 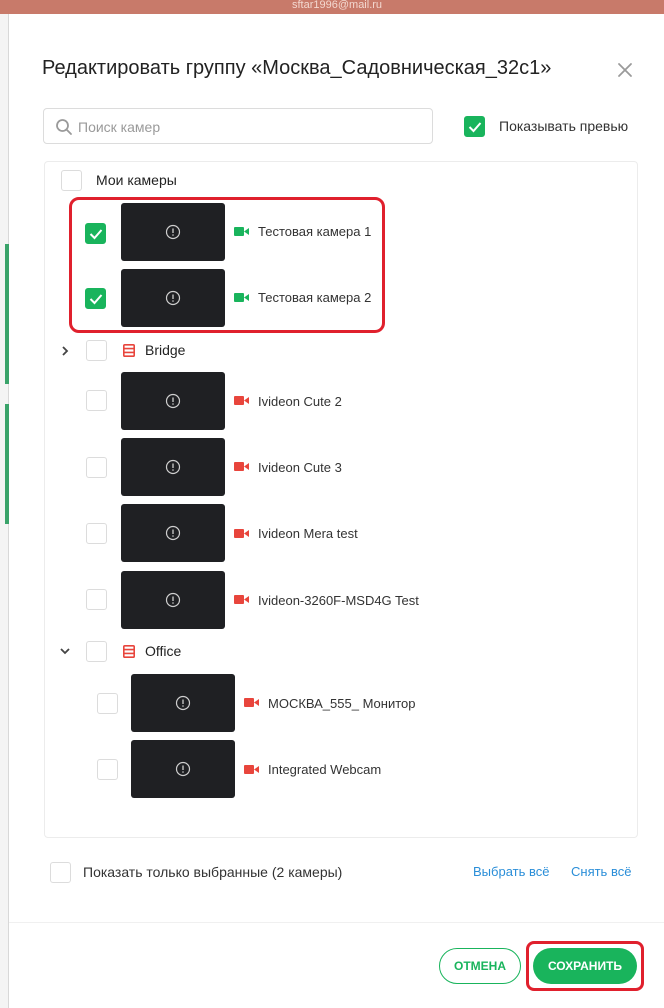 I want to click on footer-divider, so click(x=336, y=922).